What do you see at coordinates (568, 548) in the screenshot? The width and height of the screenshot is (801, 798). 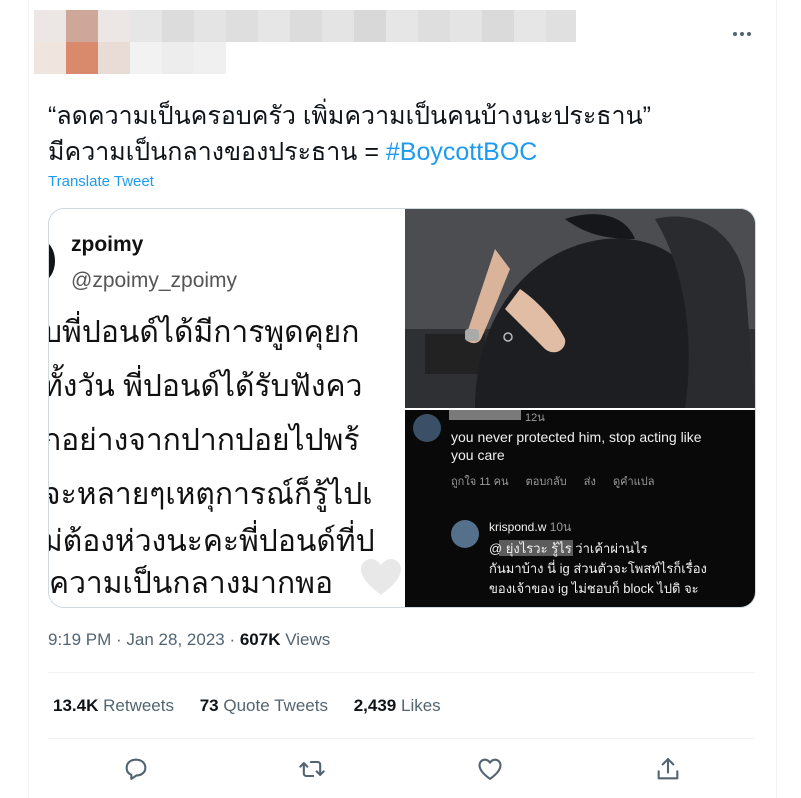 I see `comment-2-text-1: @ ยุ่งไรวะ รู้ไร ว่าเค้าผ่านไร` at bounding box center [568, 548].